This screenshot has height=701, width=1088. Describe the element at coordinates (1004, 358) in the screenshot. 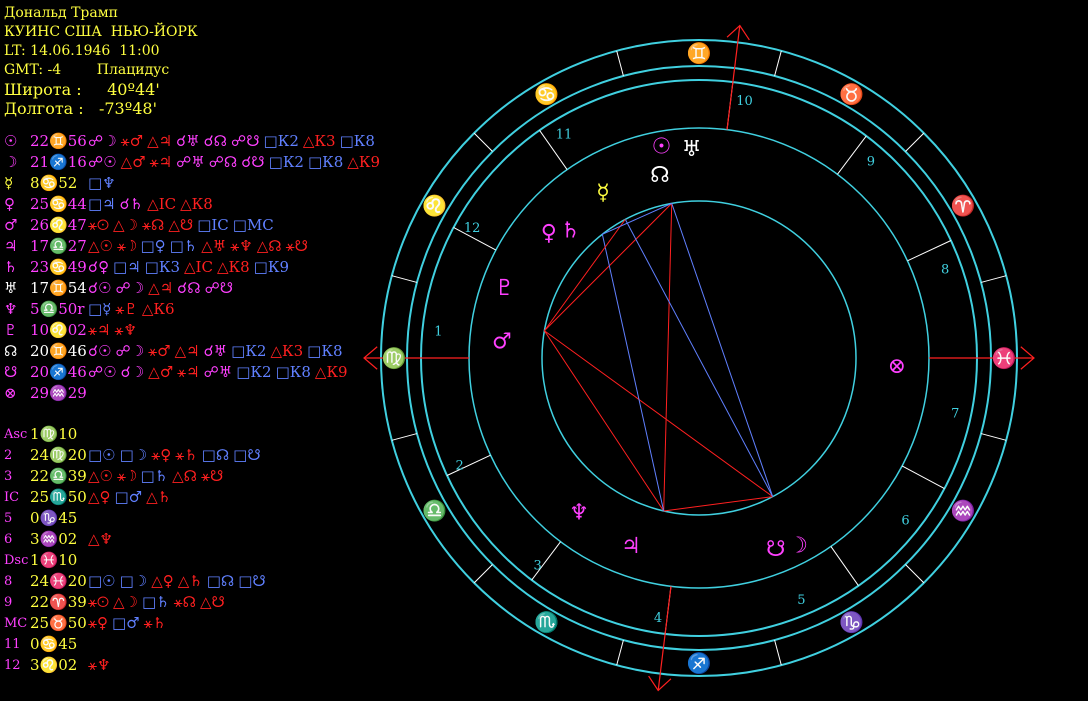

I see `pisces-sign-glyph: ♓` at that location.